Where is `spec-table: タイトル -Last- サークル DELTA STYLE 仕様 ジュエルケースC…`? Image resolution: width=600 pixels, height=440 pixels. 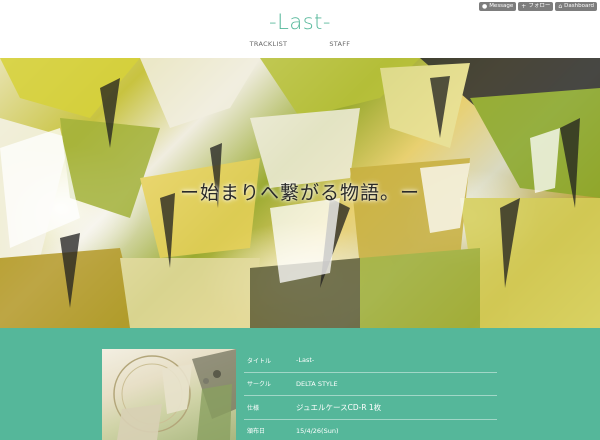
spec-table: タイトル -Last- サークル DELTA STYLE 仕様 ジュエルケースC… is located at coordinates (370, 394).